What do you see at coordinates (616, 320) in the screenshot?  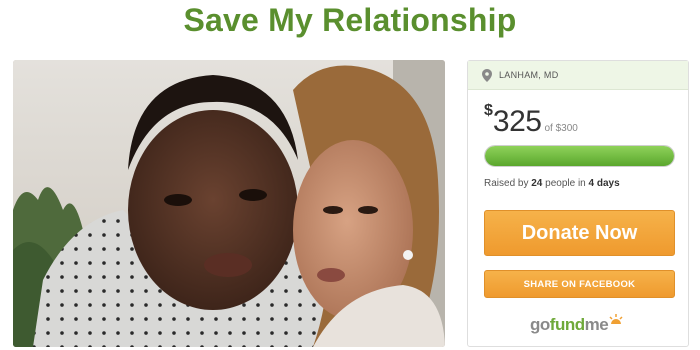 I see `sun-icon` at bounding box center [616, 320].